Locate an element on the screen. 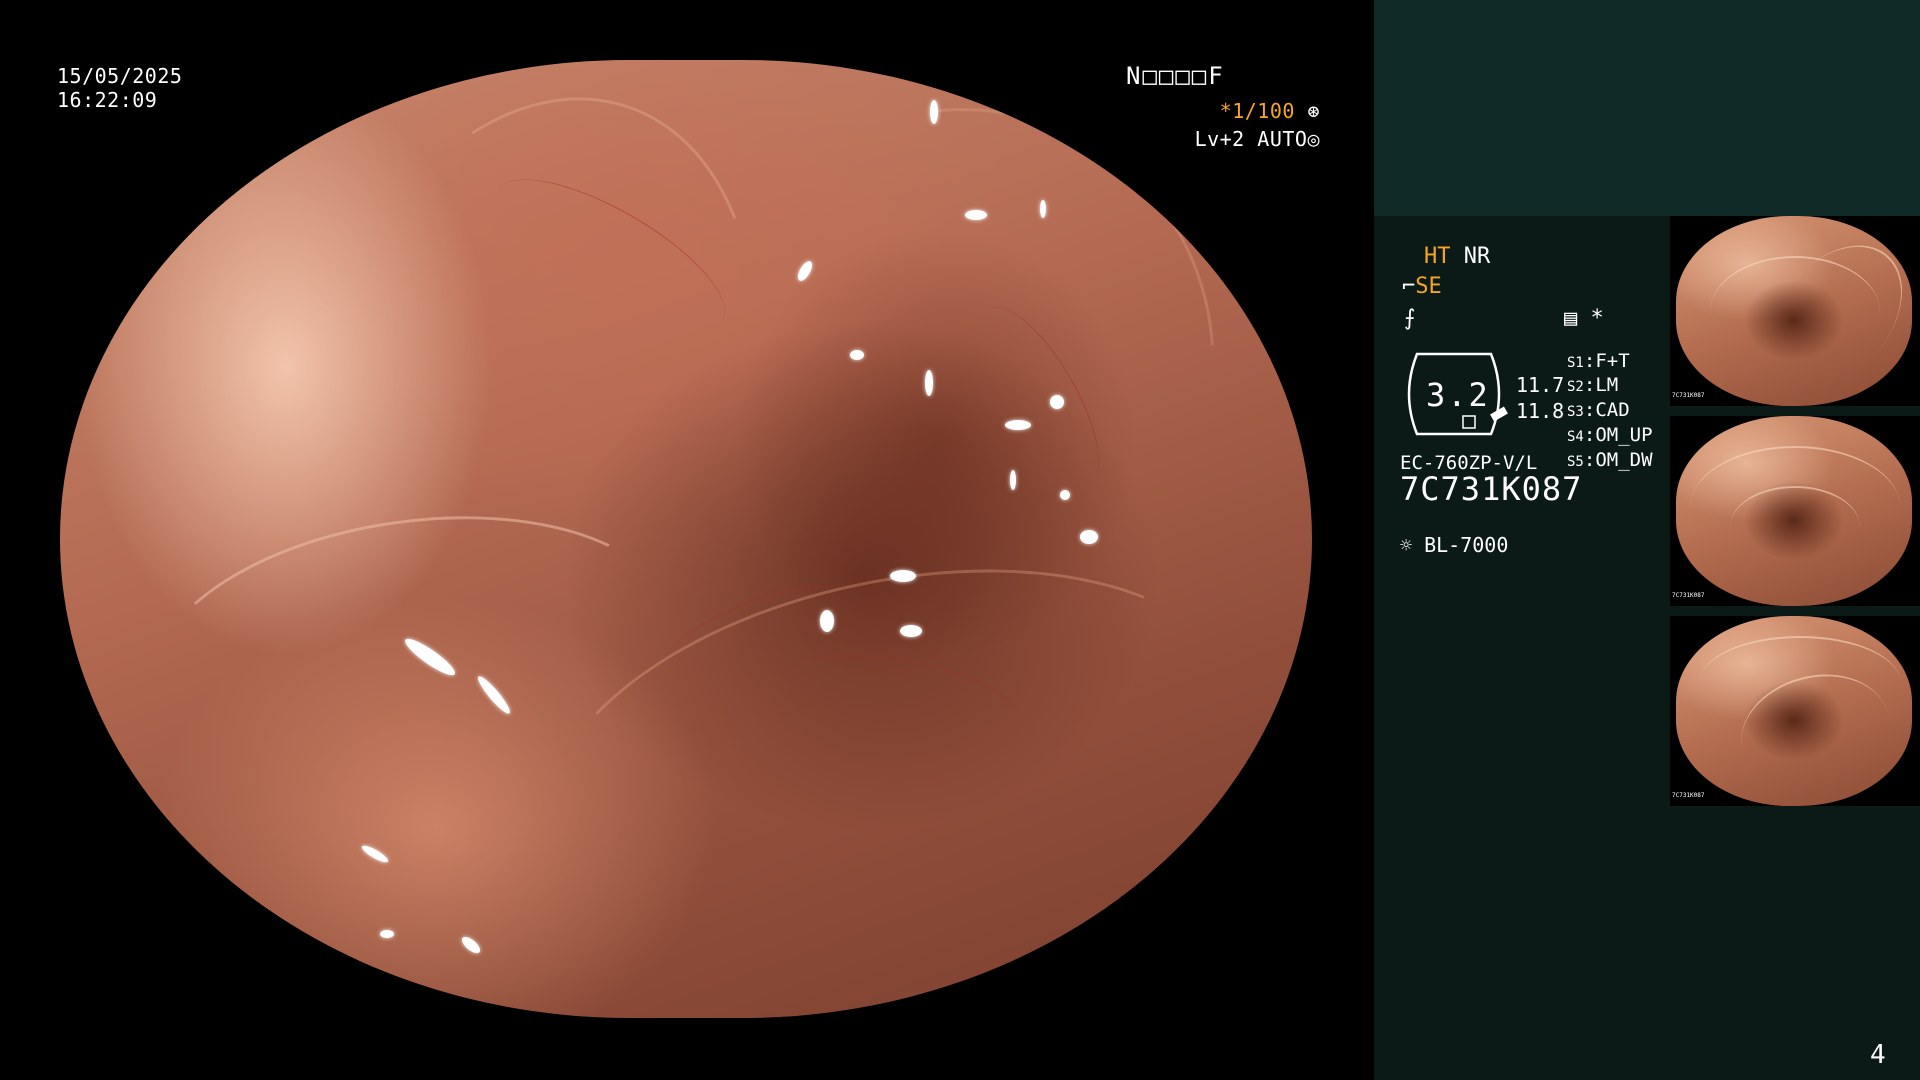 The image size is (1920, 1080). switch-key: S3 is located at coordinates (1575, 412).